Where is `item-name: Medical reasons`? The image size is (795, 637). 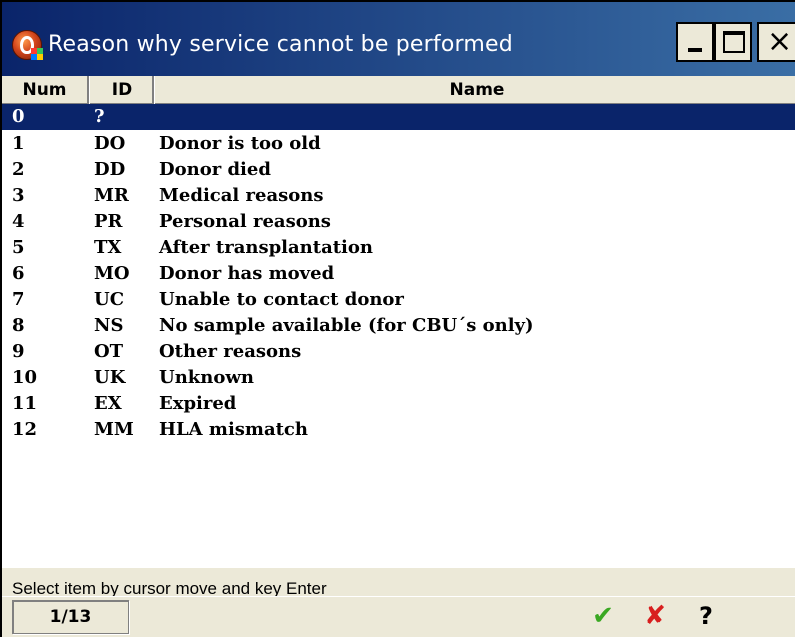 item-name: Medical reasons is located at coordinates (241, 195).